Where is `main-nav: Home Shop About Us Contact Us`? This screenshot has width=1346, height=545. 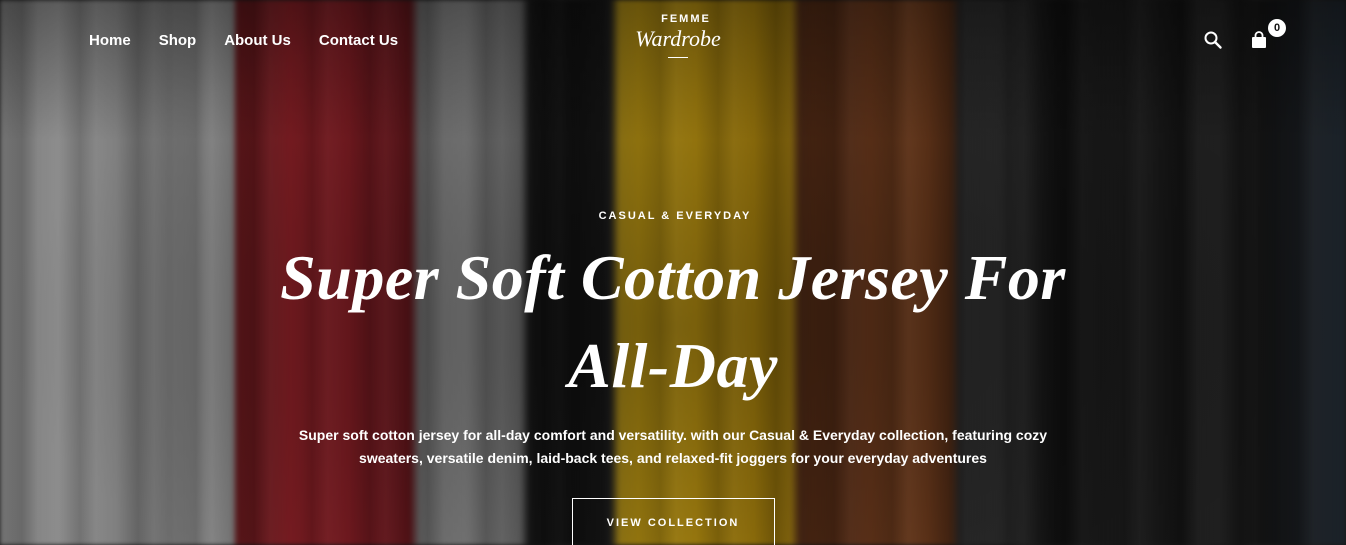 main-nav: Home Shop About Us Contact Us is located at coordinates (257, 41).